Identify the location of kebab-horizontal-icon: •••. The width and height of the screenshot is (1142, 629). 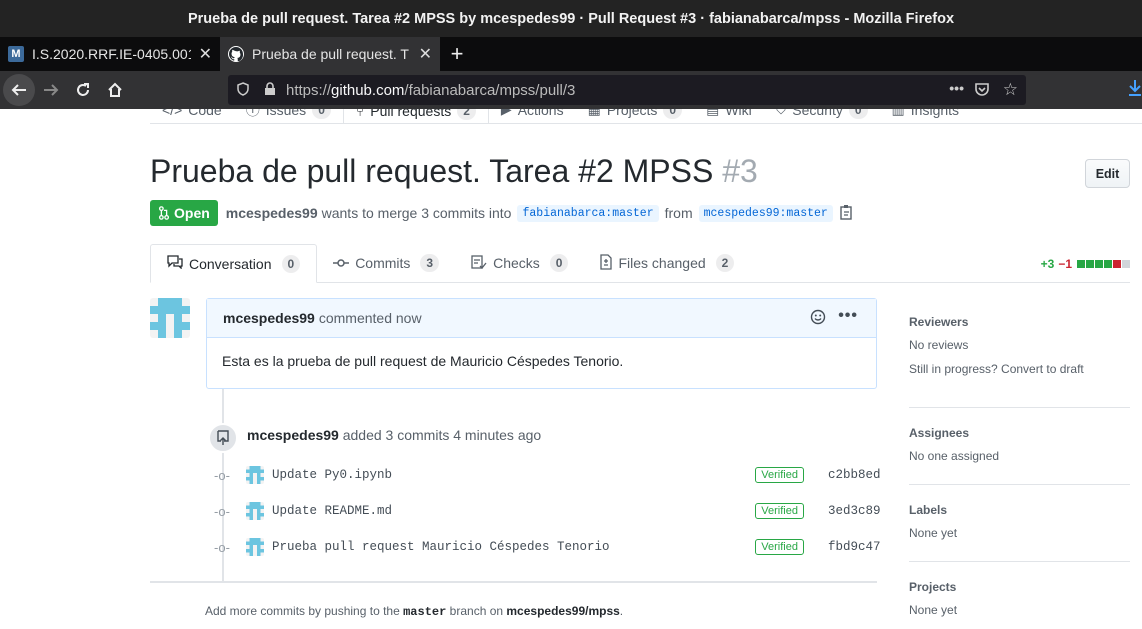
(848, 319).